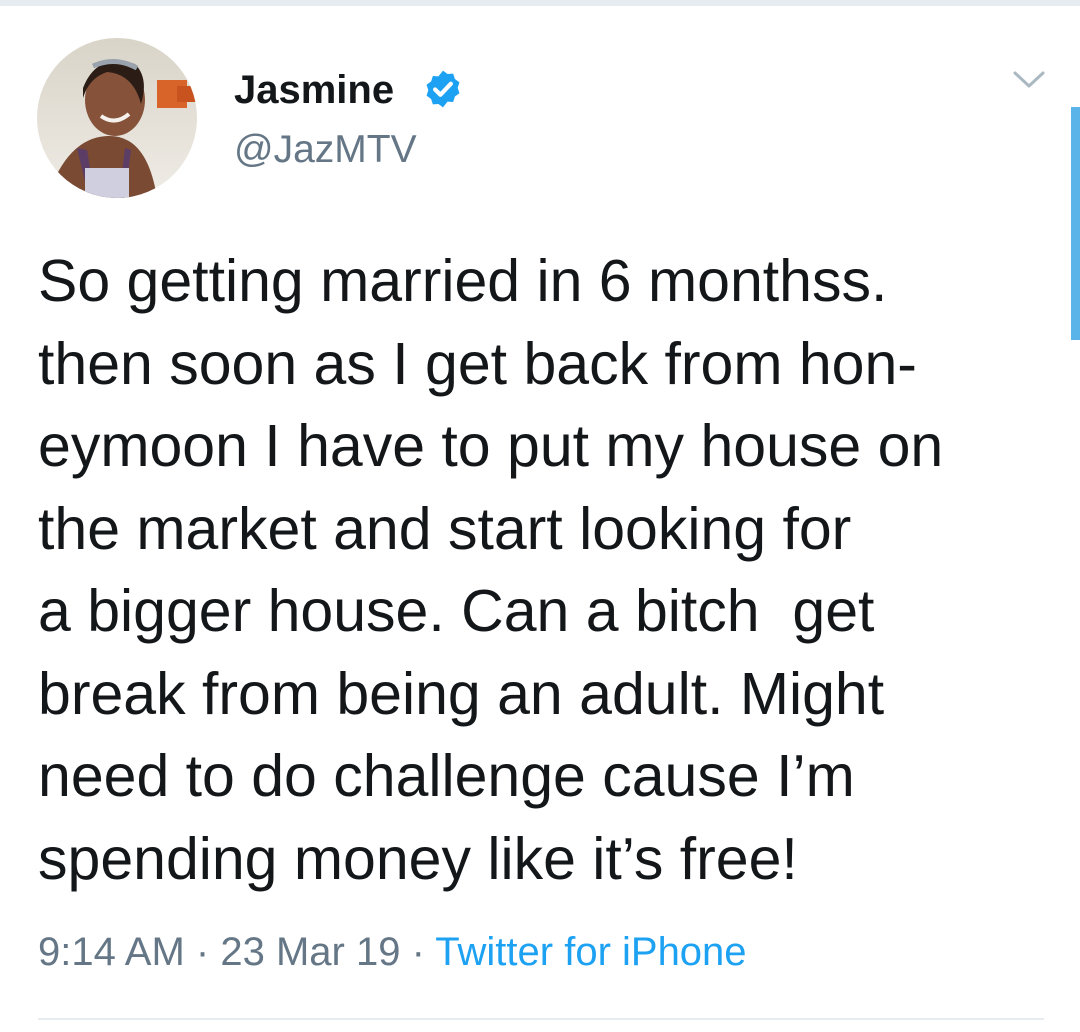  What do you see at coordinates (1029, 80) in the screenshot?
I see `chevron-down-icon` at bounding box center [1029, 80].